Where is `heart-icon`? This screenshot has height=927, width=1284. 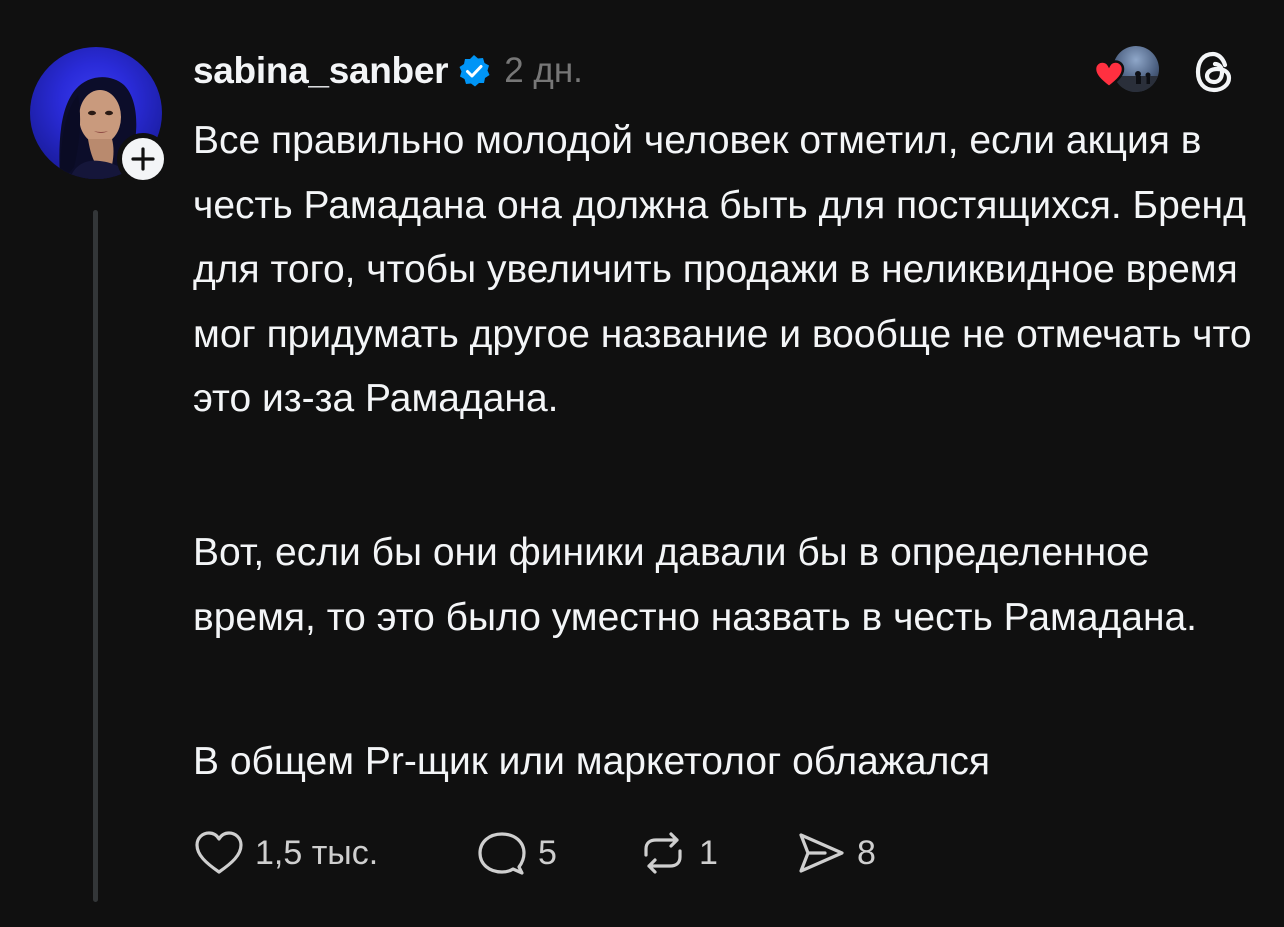 heart-icon is located at coordinates (1109, 74).